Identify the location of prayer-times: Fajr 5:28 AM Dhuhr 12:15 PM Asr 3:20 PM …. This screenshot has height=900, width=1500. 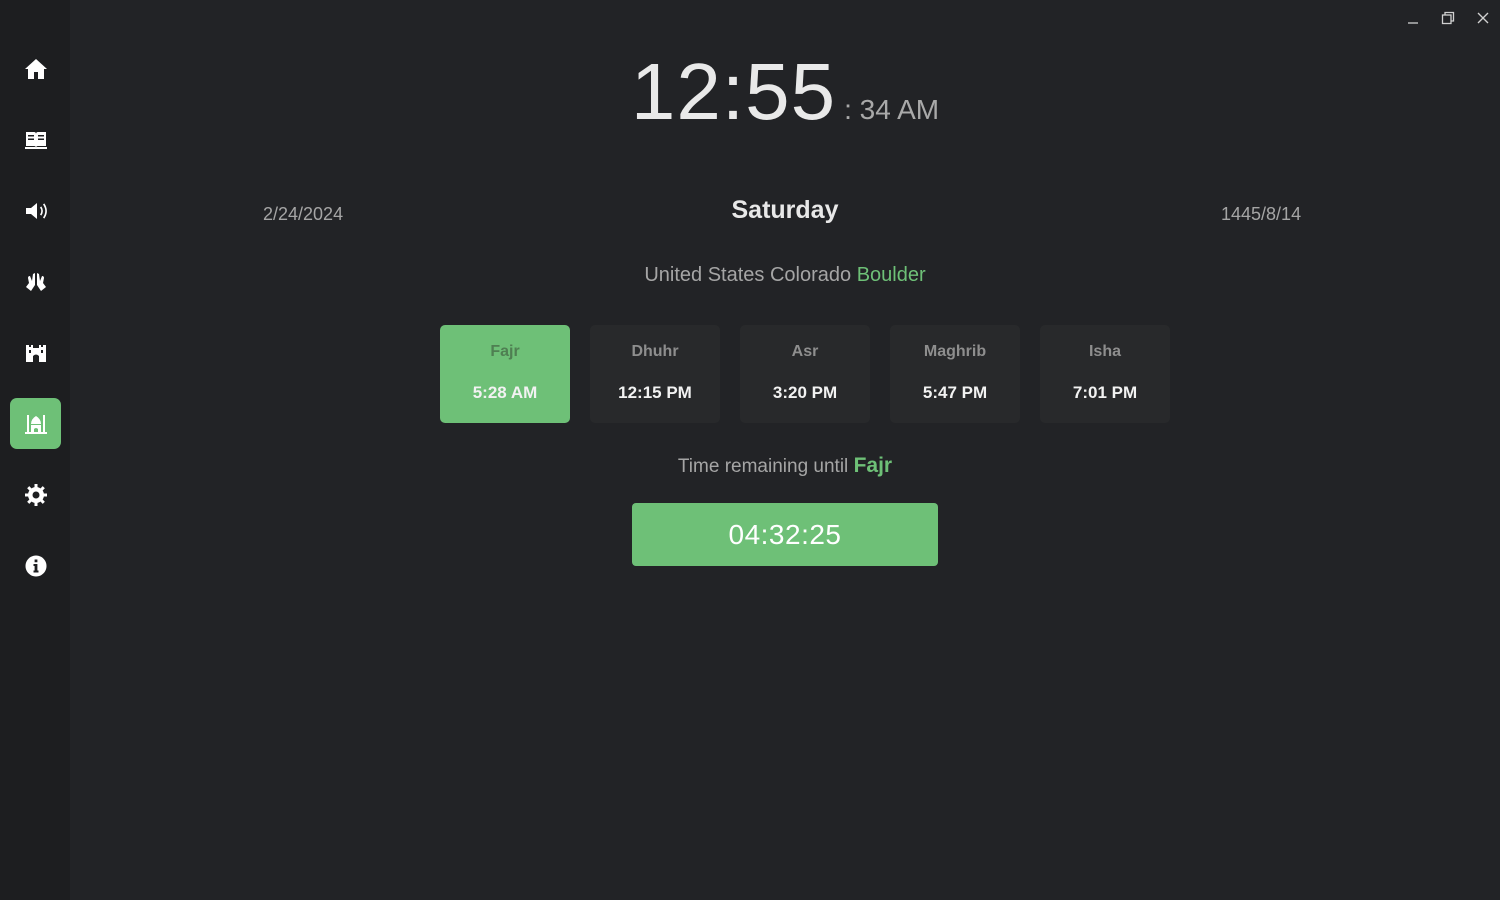
(805, 374).